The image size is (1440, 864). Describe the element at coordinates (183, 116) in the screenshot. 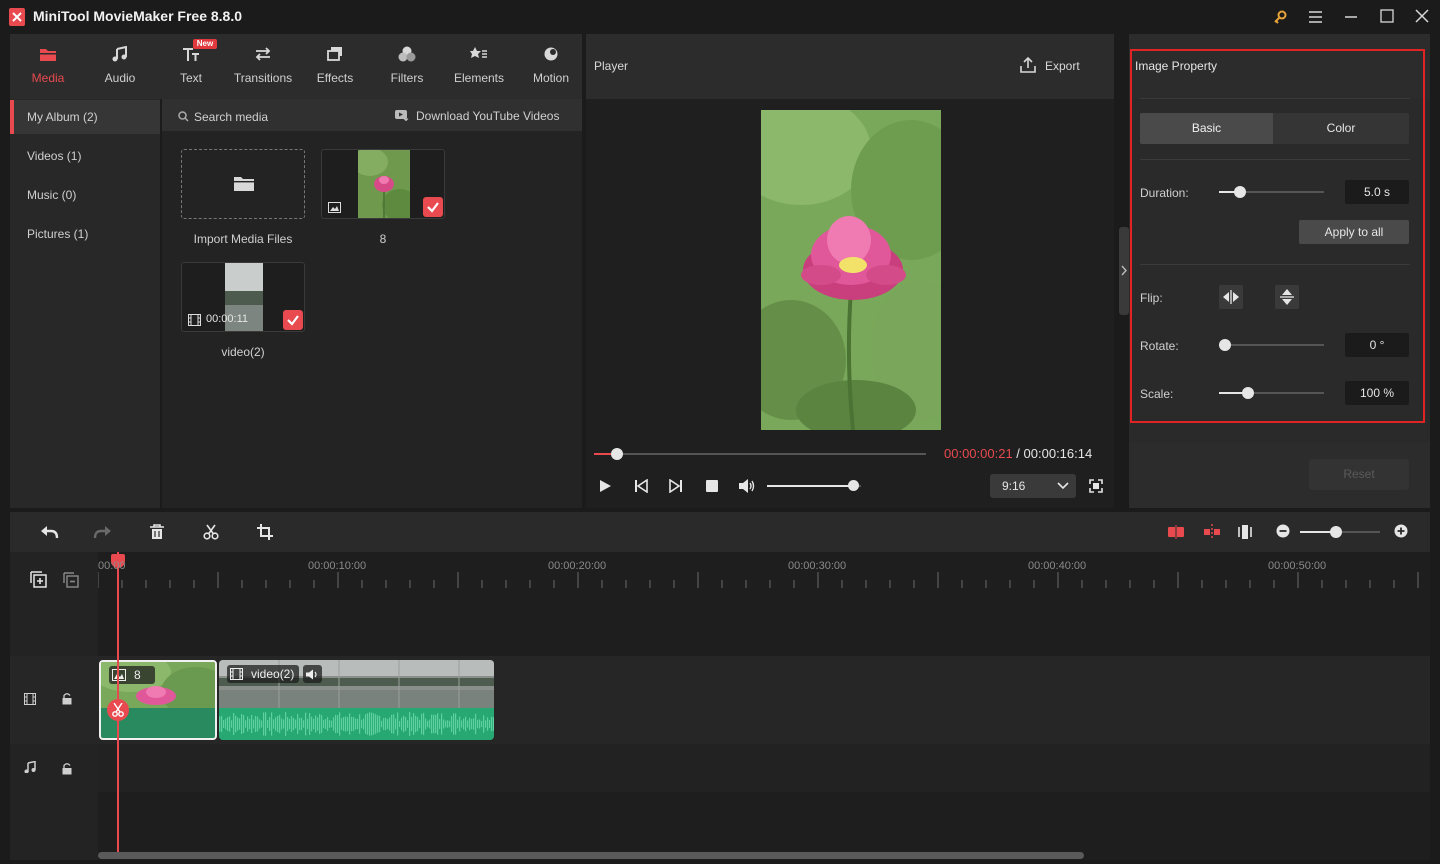

I see `search-icon` at that location.